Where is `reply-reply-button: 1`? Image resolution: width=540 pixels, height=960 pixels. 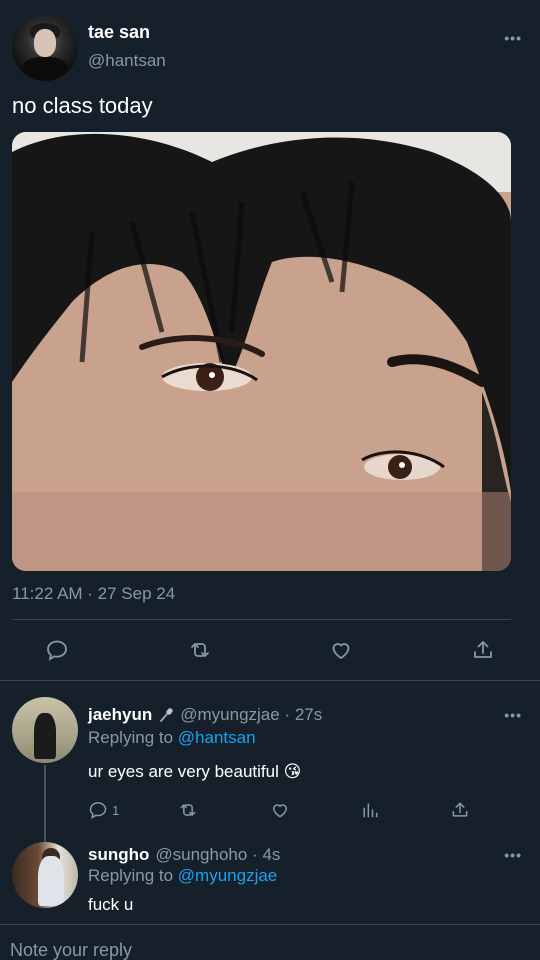 reply-reply-button: 1 is located at coordinates (103, 810).